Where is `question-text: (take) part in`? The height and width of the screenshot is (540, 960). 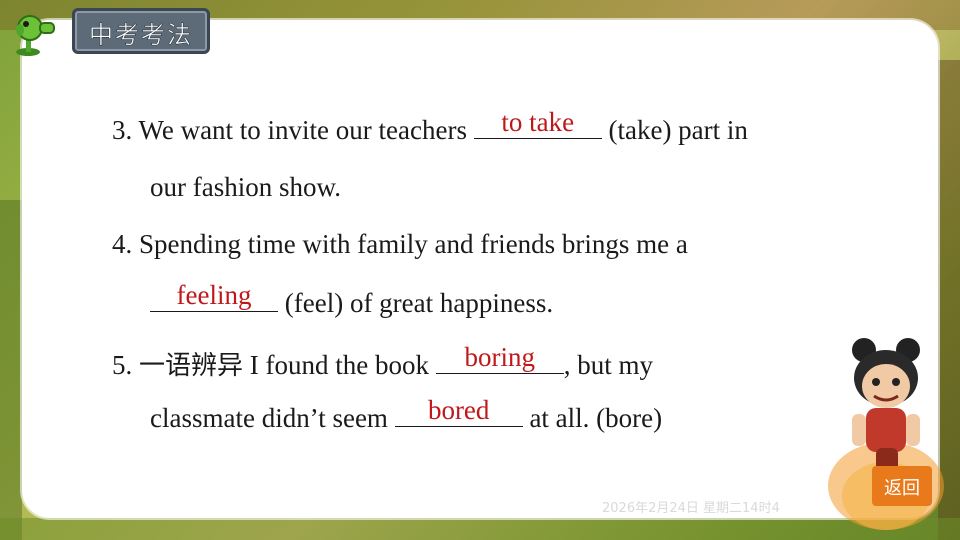 question-text: (take) part in is located at coordinates (678, 130).